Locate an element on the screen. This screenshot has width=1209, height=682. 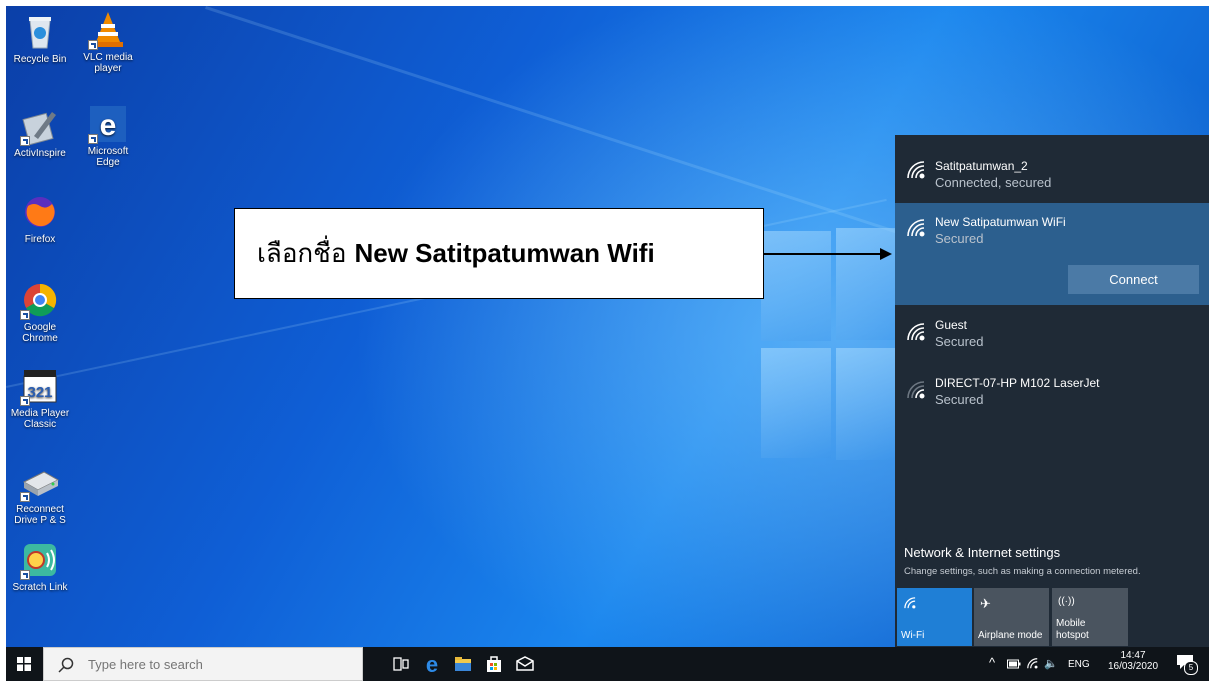
folder-icon is located at coordinates (463, 664).